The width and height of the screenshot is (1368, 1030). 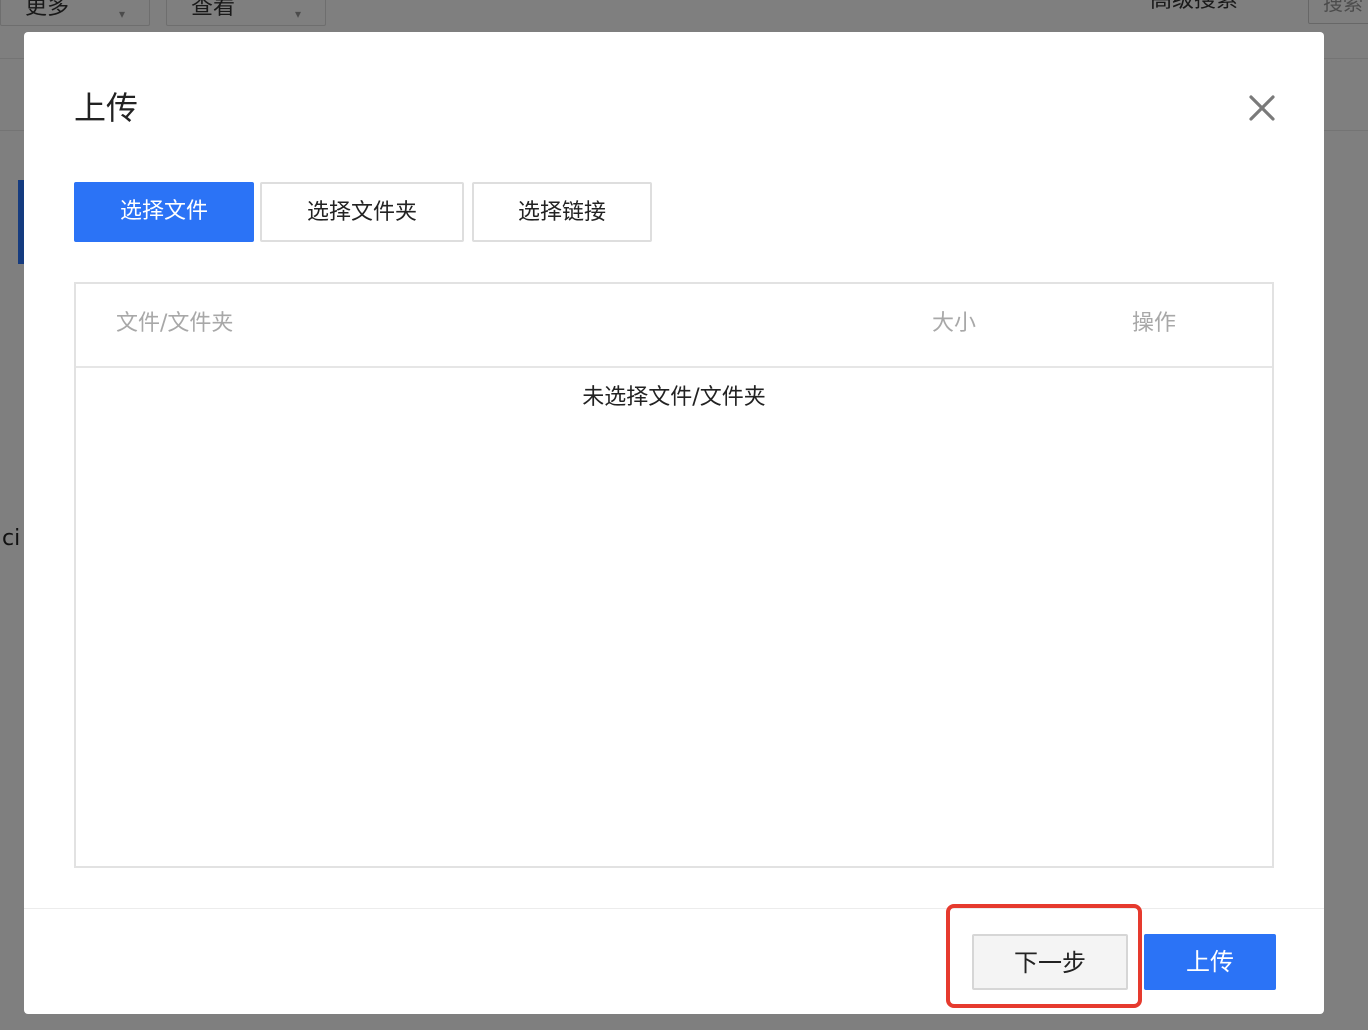 I want to click on next-step-button: 下一步, so click(x=1050, y=962).